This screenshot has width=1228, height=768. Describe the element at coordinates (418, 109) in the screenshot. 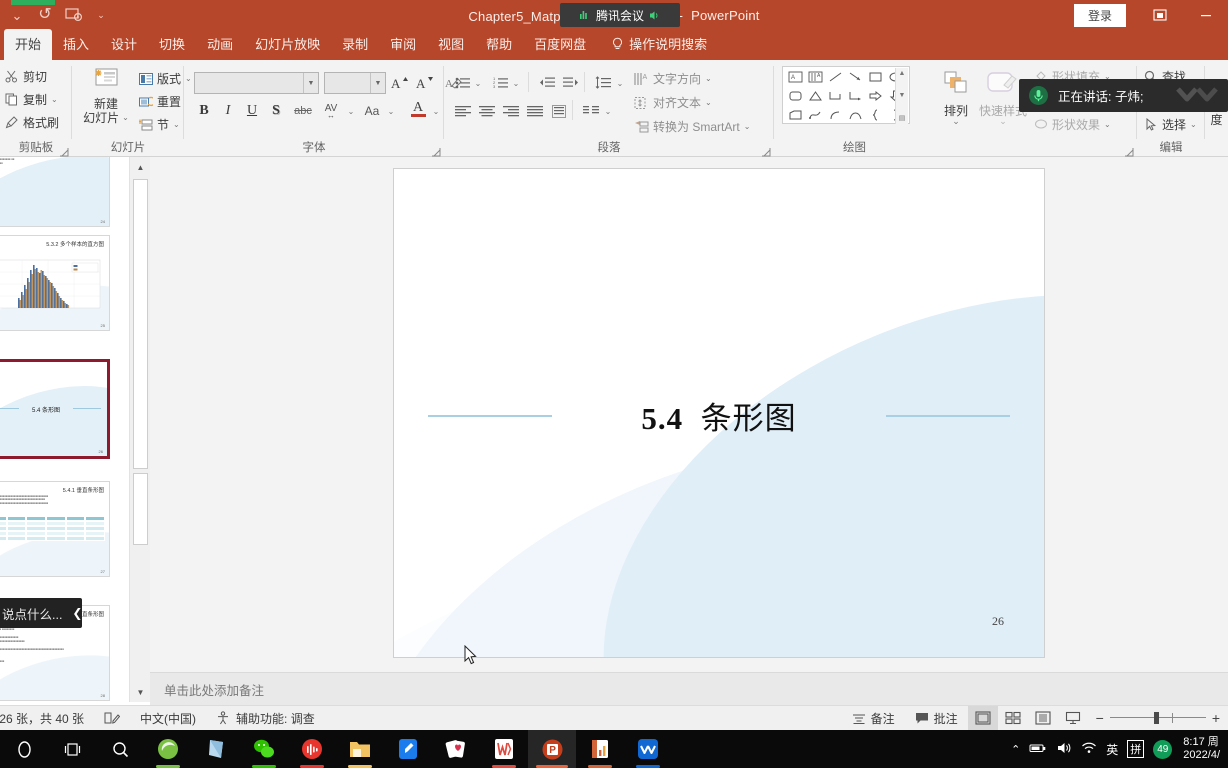

I see `font-color-button: A` at that location.